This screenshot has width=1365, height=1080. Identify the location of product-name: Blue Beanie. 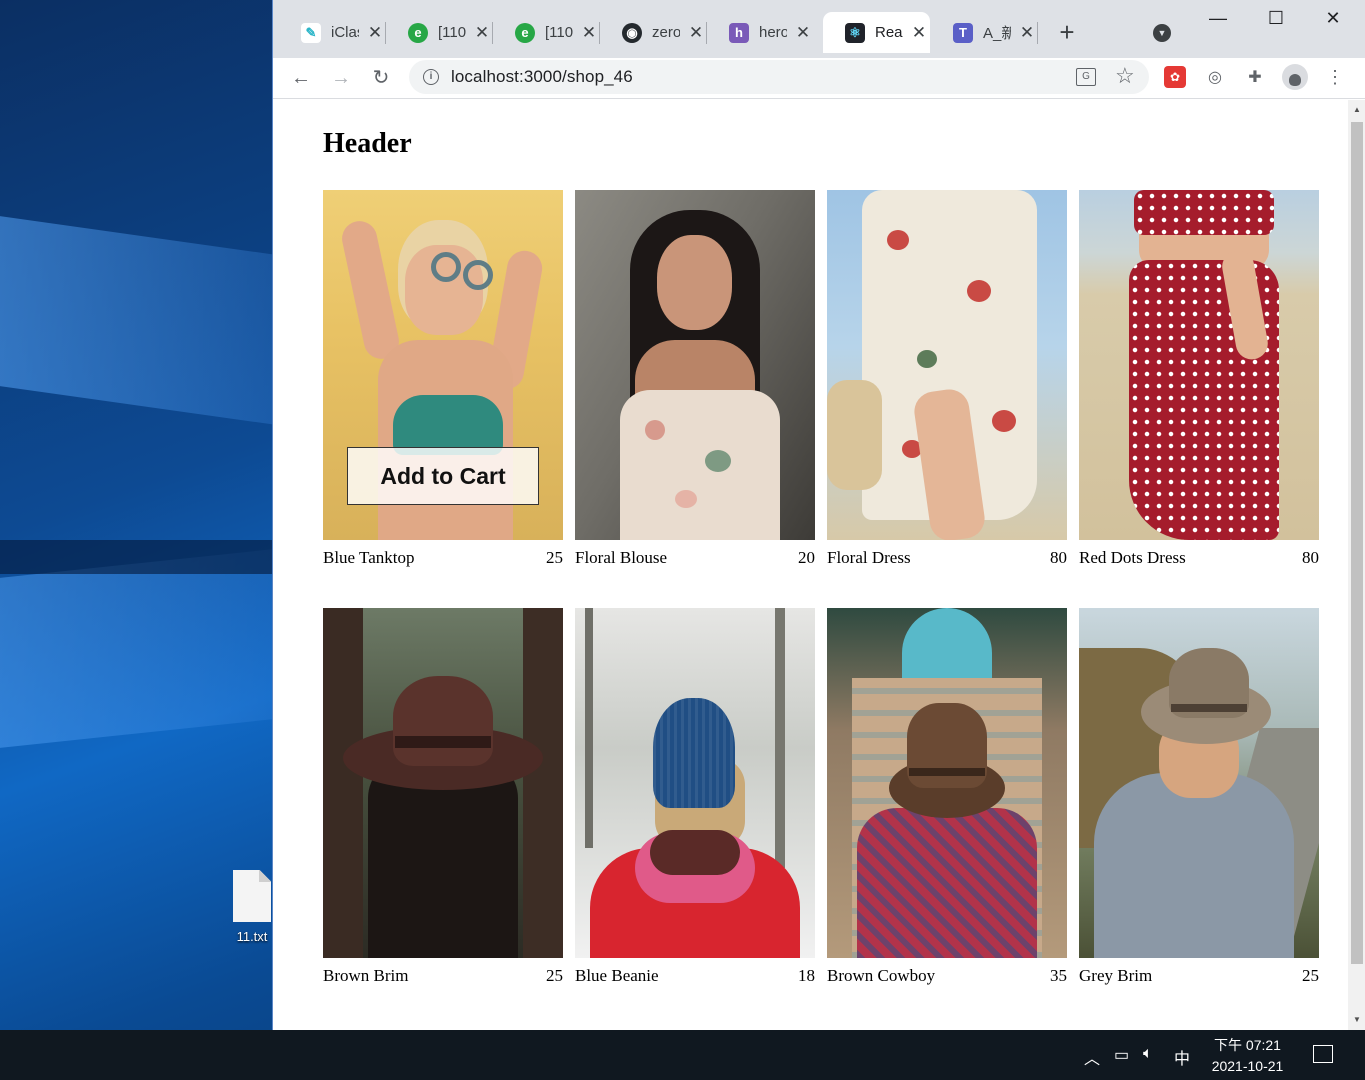
(617, 975).